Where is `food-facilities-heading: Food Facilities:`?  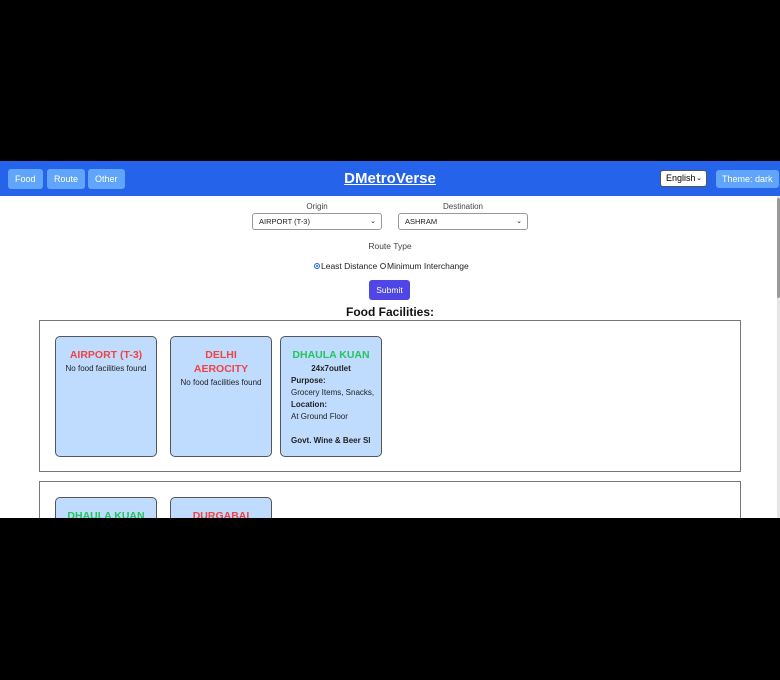
food-facilities-heading: Food Facilities: is located at coordinates (389, 312).